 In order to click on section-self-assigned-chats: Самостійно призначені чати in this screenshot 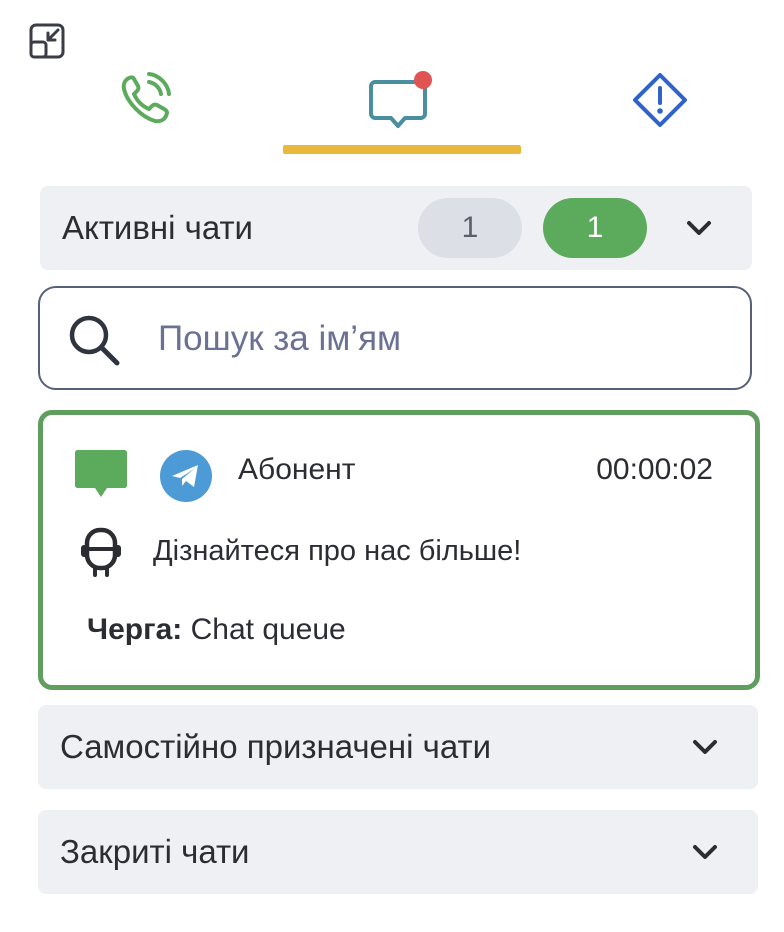, I will do `click(398, 747)`.